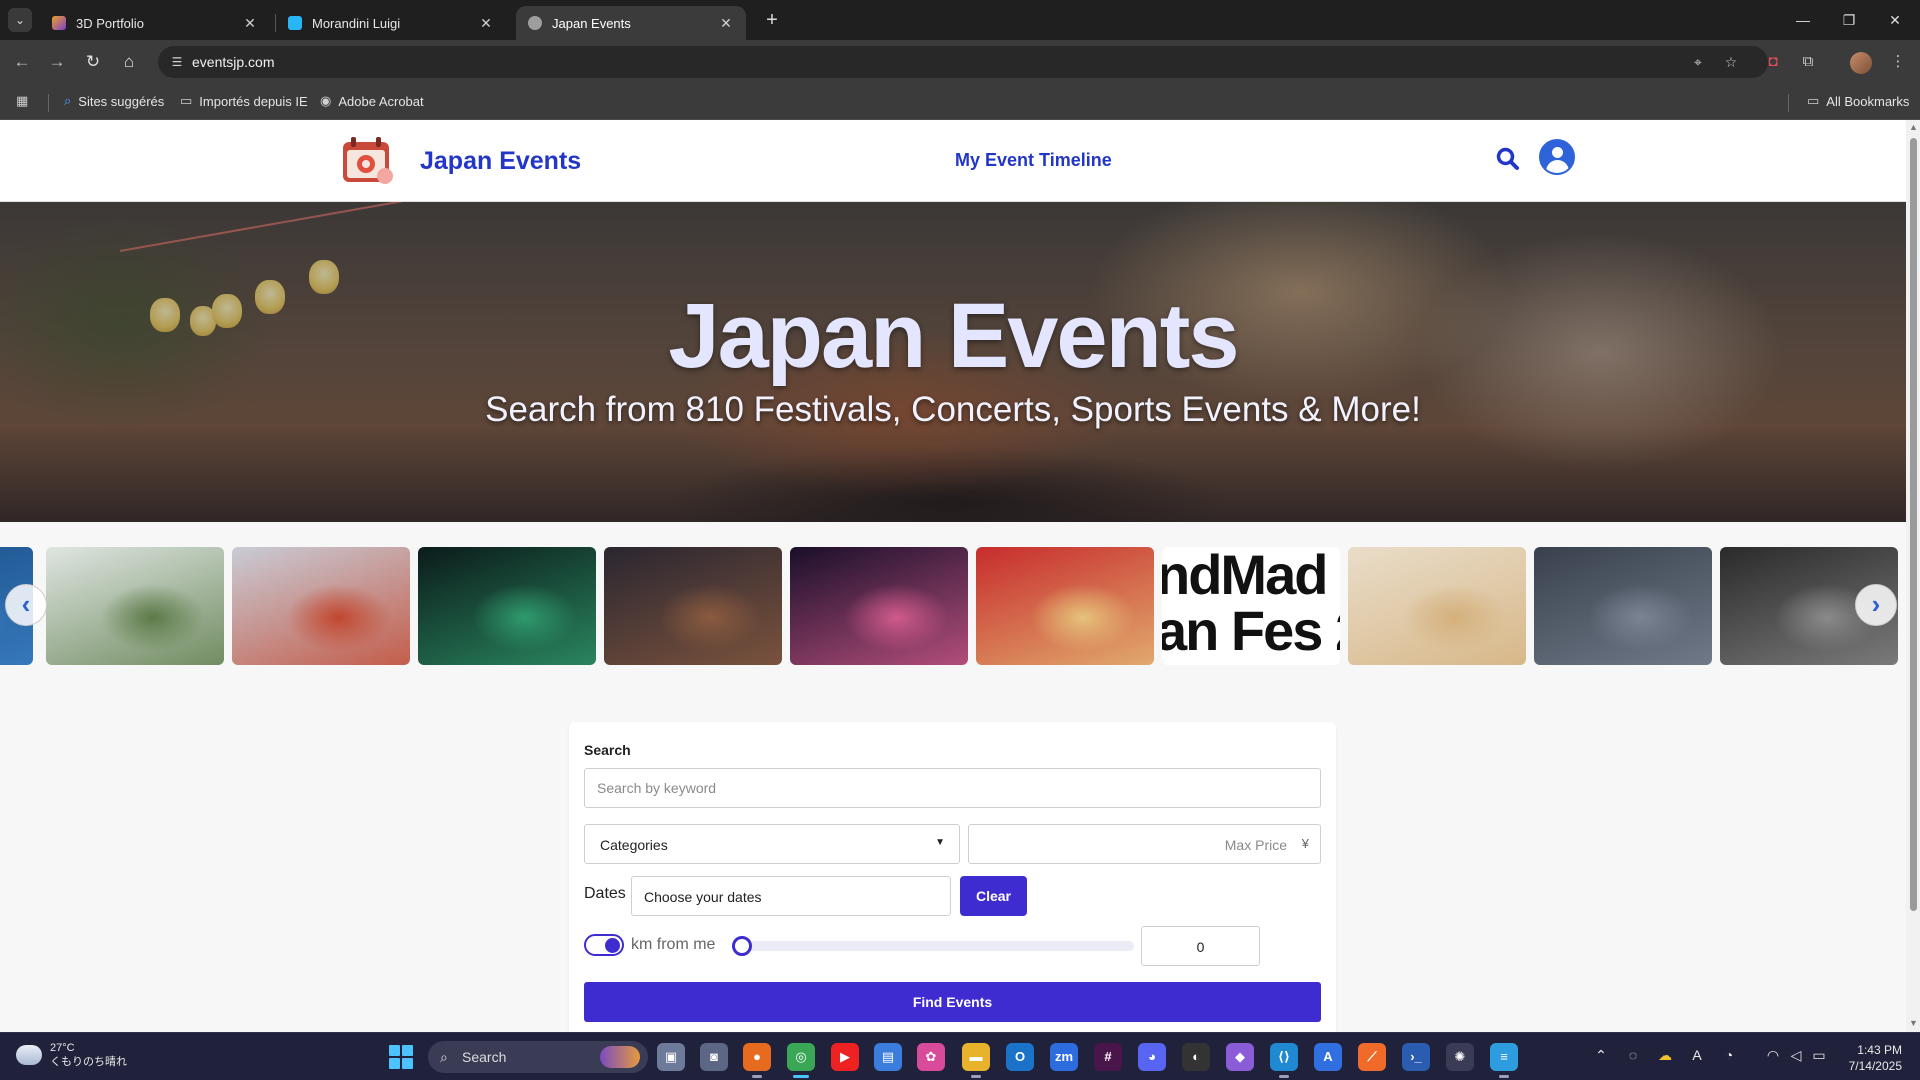 The image size is (1920, 1080). What do you see at coordinates (1240, 1057) in the screenshot?
I see `copilot-icon: ◆` at bounding box center [1240, 1057].